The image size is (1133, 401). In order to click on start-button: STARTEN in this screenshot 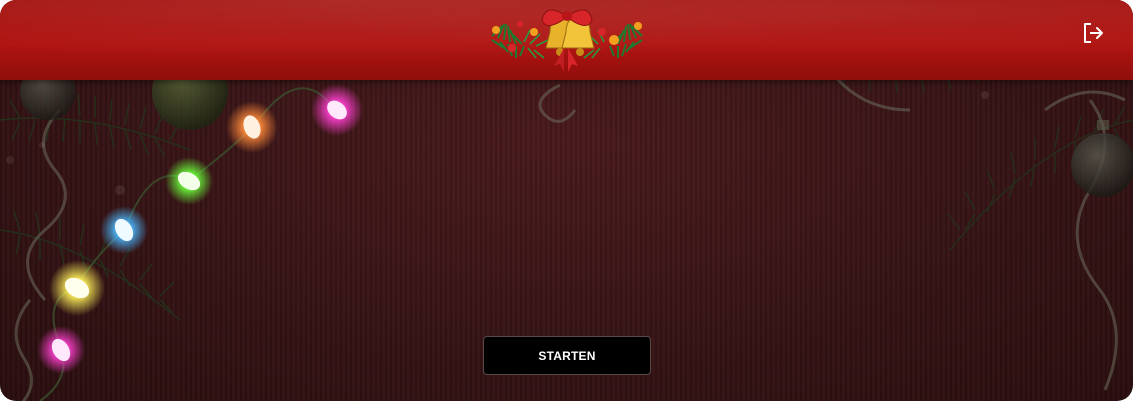, I will do `click(567, 355)`.